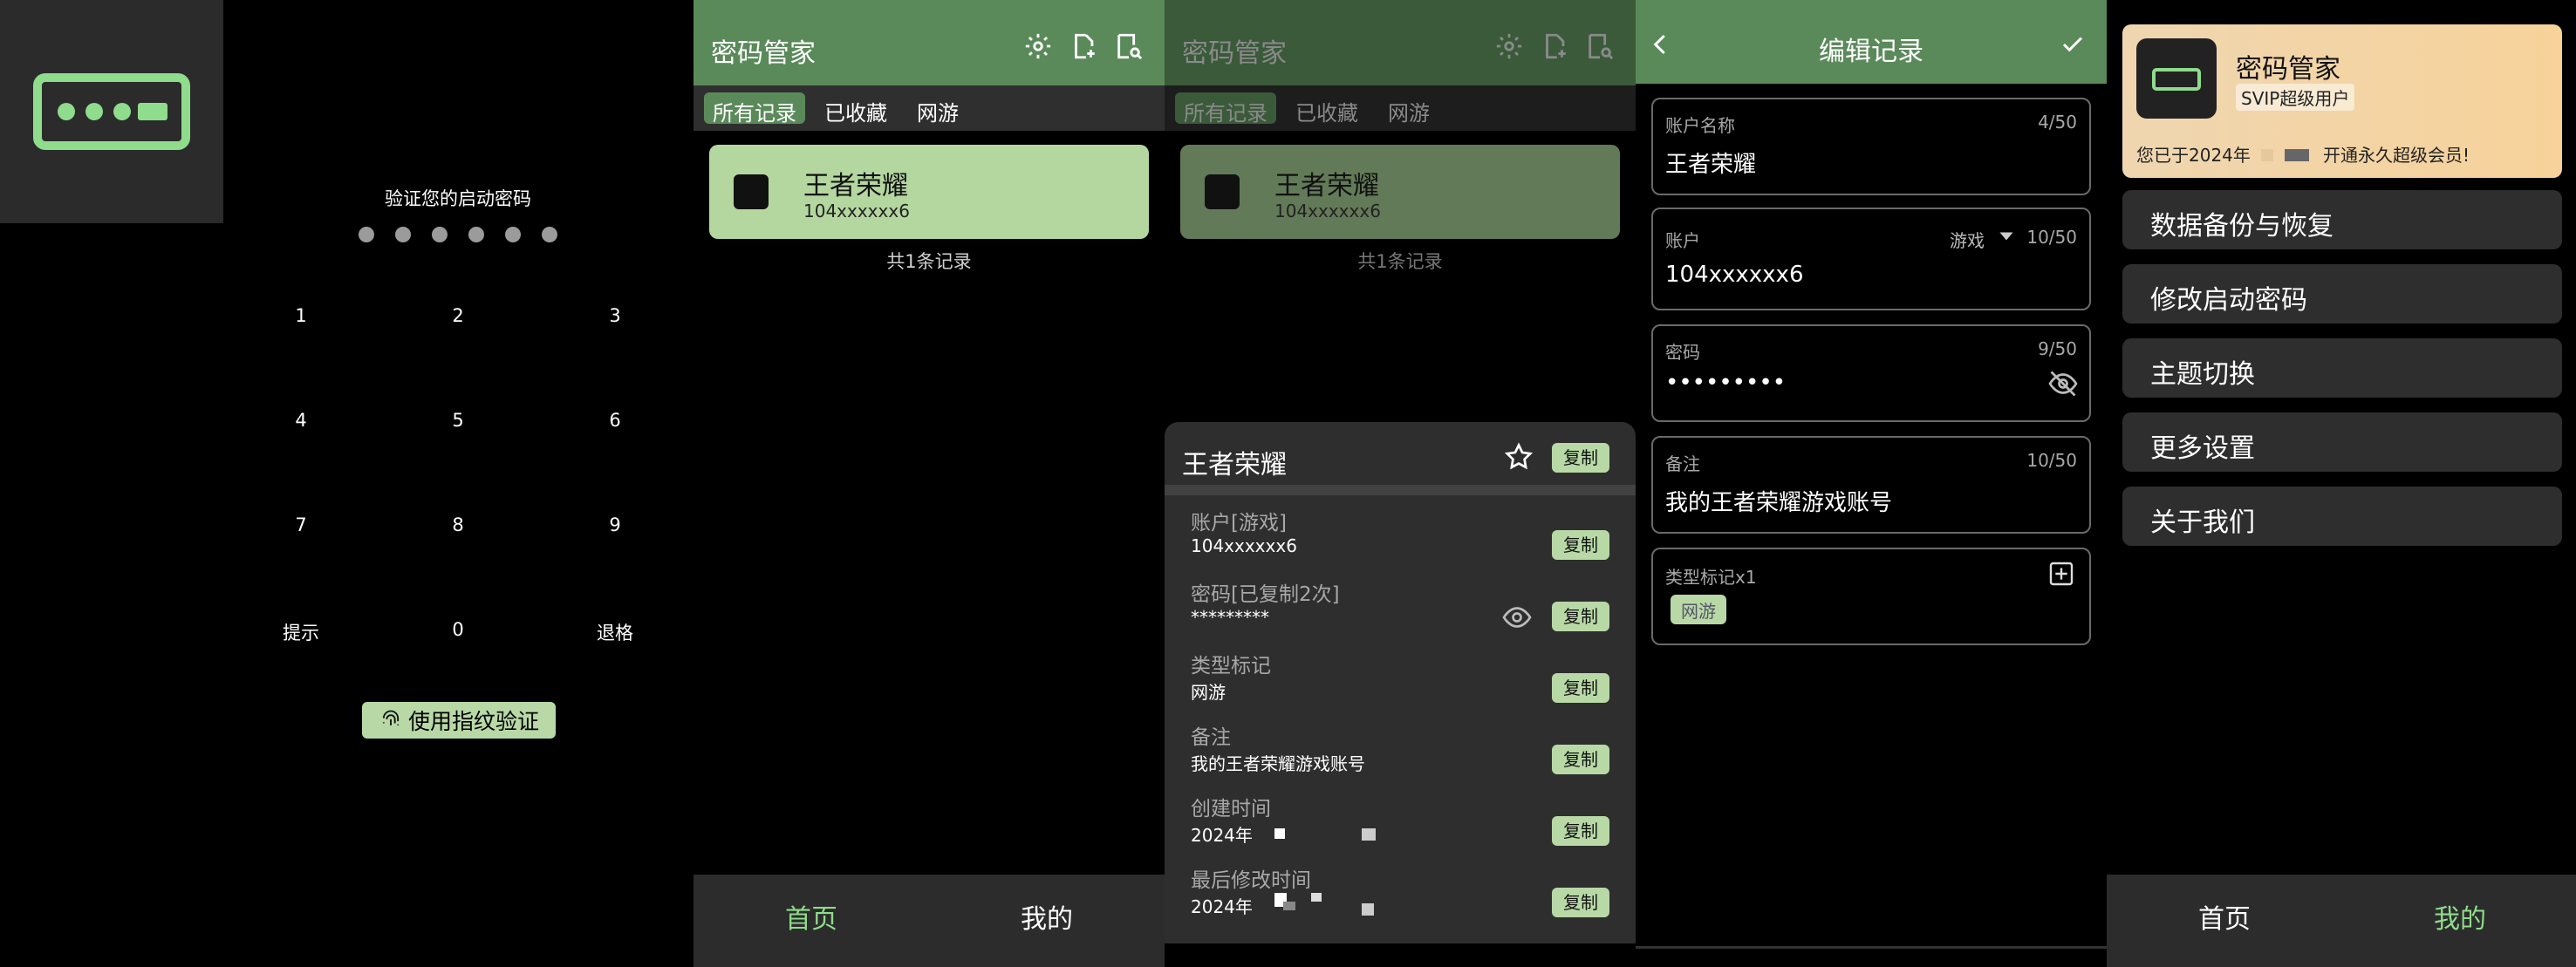 The width and height of the screenshot is (2576, 967). Describe the element at coordinates (1711, 165) in the screenshot. I see `field-value: 王者荣耀` at that location.